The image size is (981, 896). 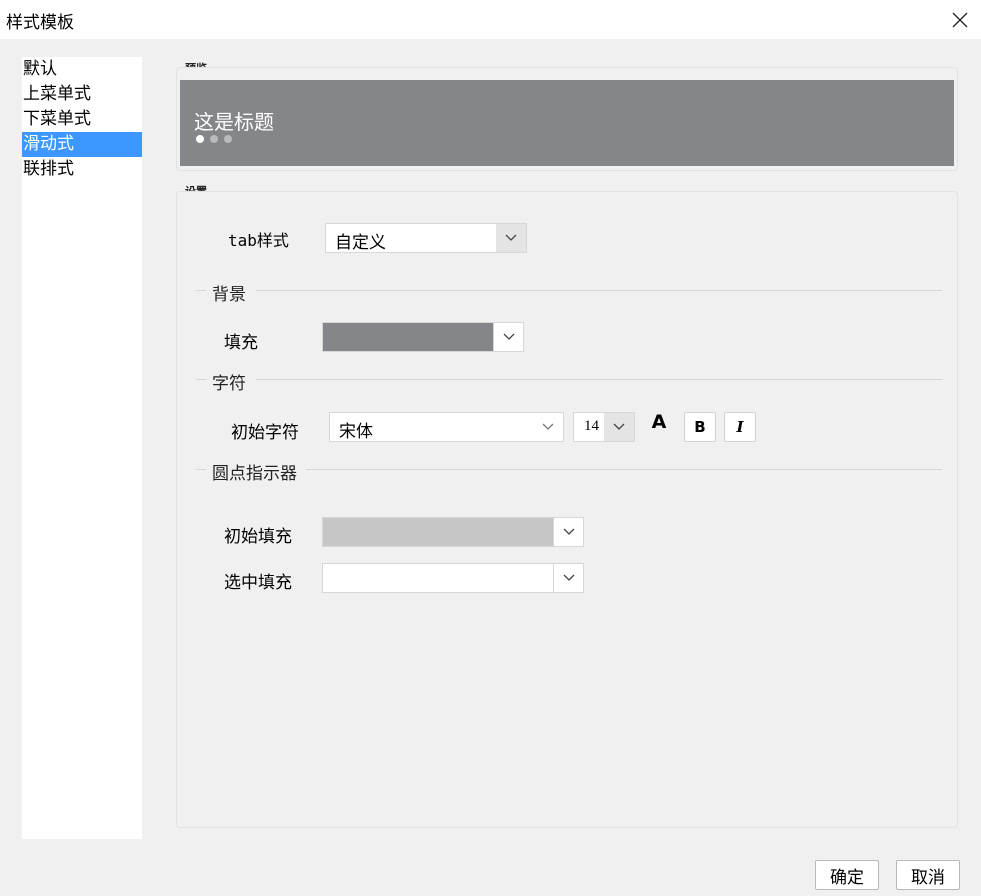 What do you see at coordinates (446, 427) in the screenshot?
I see `font-family-select: 宋体` at bounding box center [446, 427].